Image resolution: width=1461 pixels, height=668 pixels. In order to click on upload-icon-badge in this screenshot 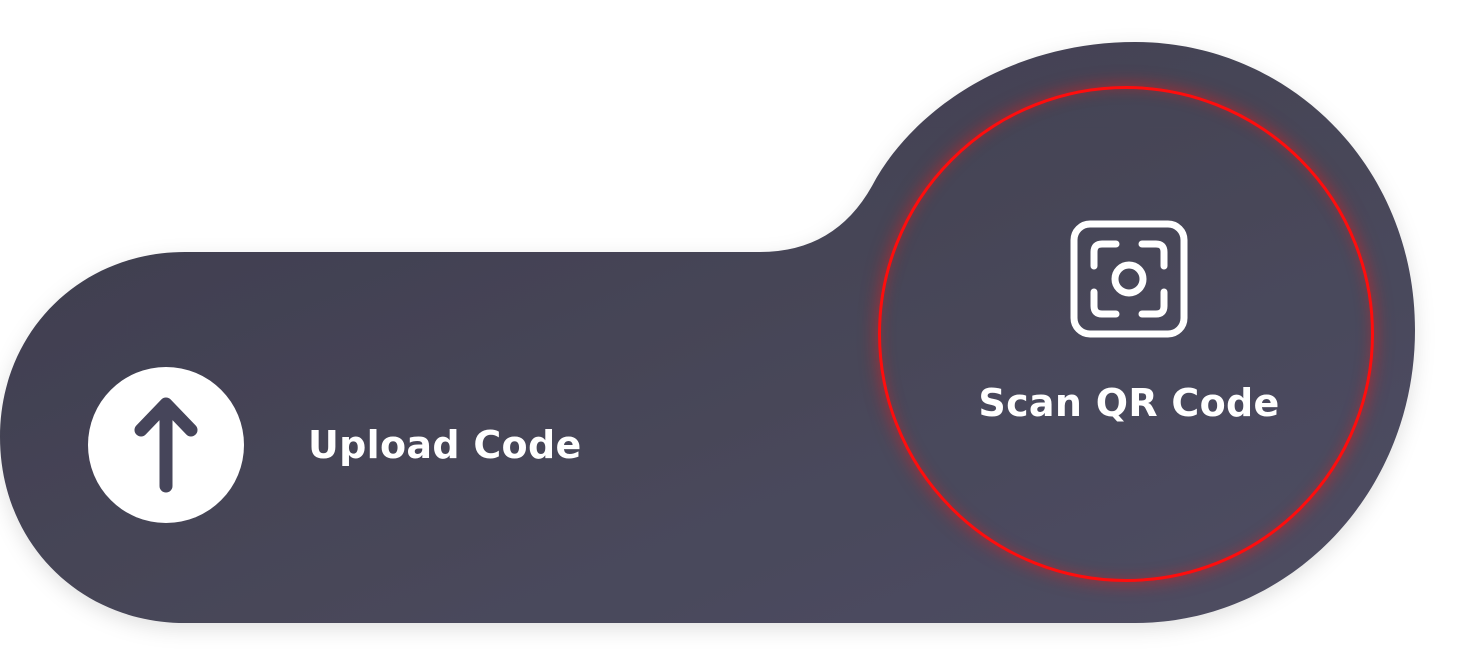, I will do `click(166, 445)`.